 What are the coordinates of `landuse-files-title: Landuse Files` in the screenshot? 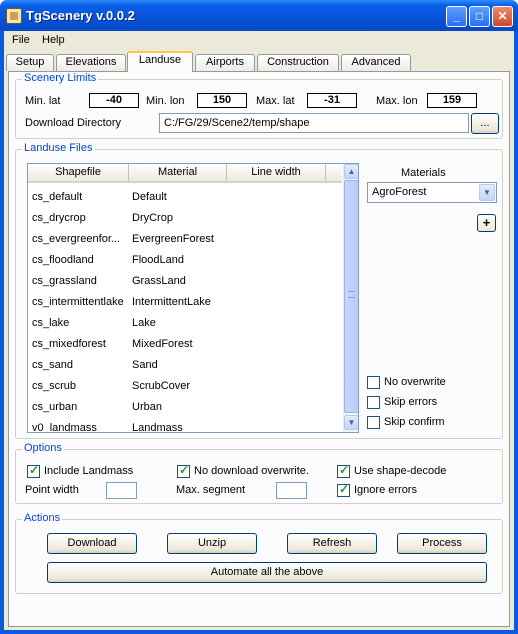 It's located at (58, 148).